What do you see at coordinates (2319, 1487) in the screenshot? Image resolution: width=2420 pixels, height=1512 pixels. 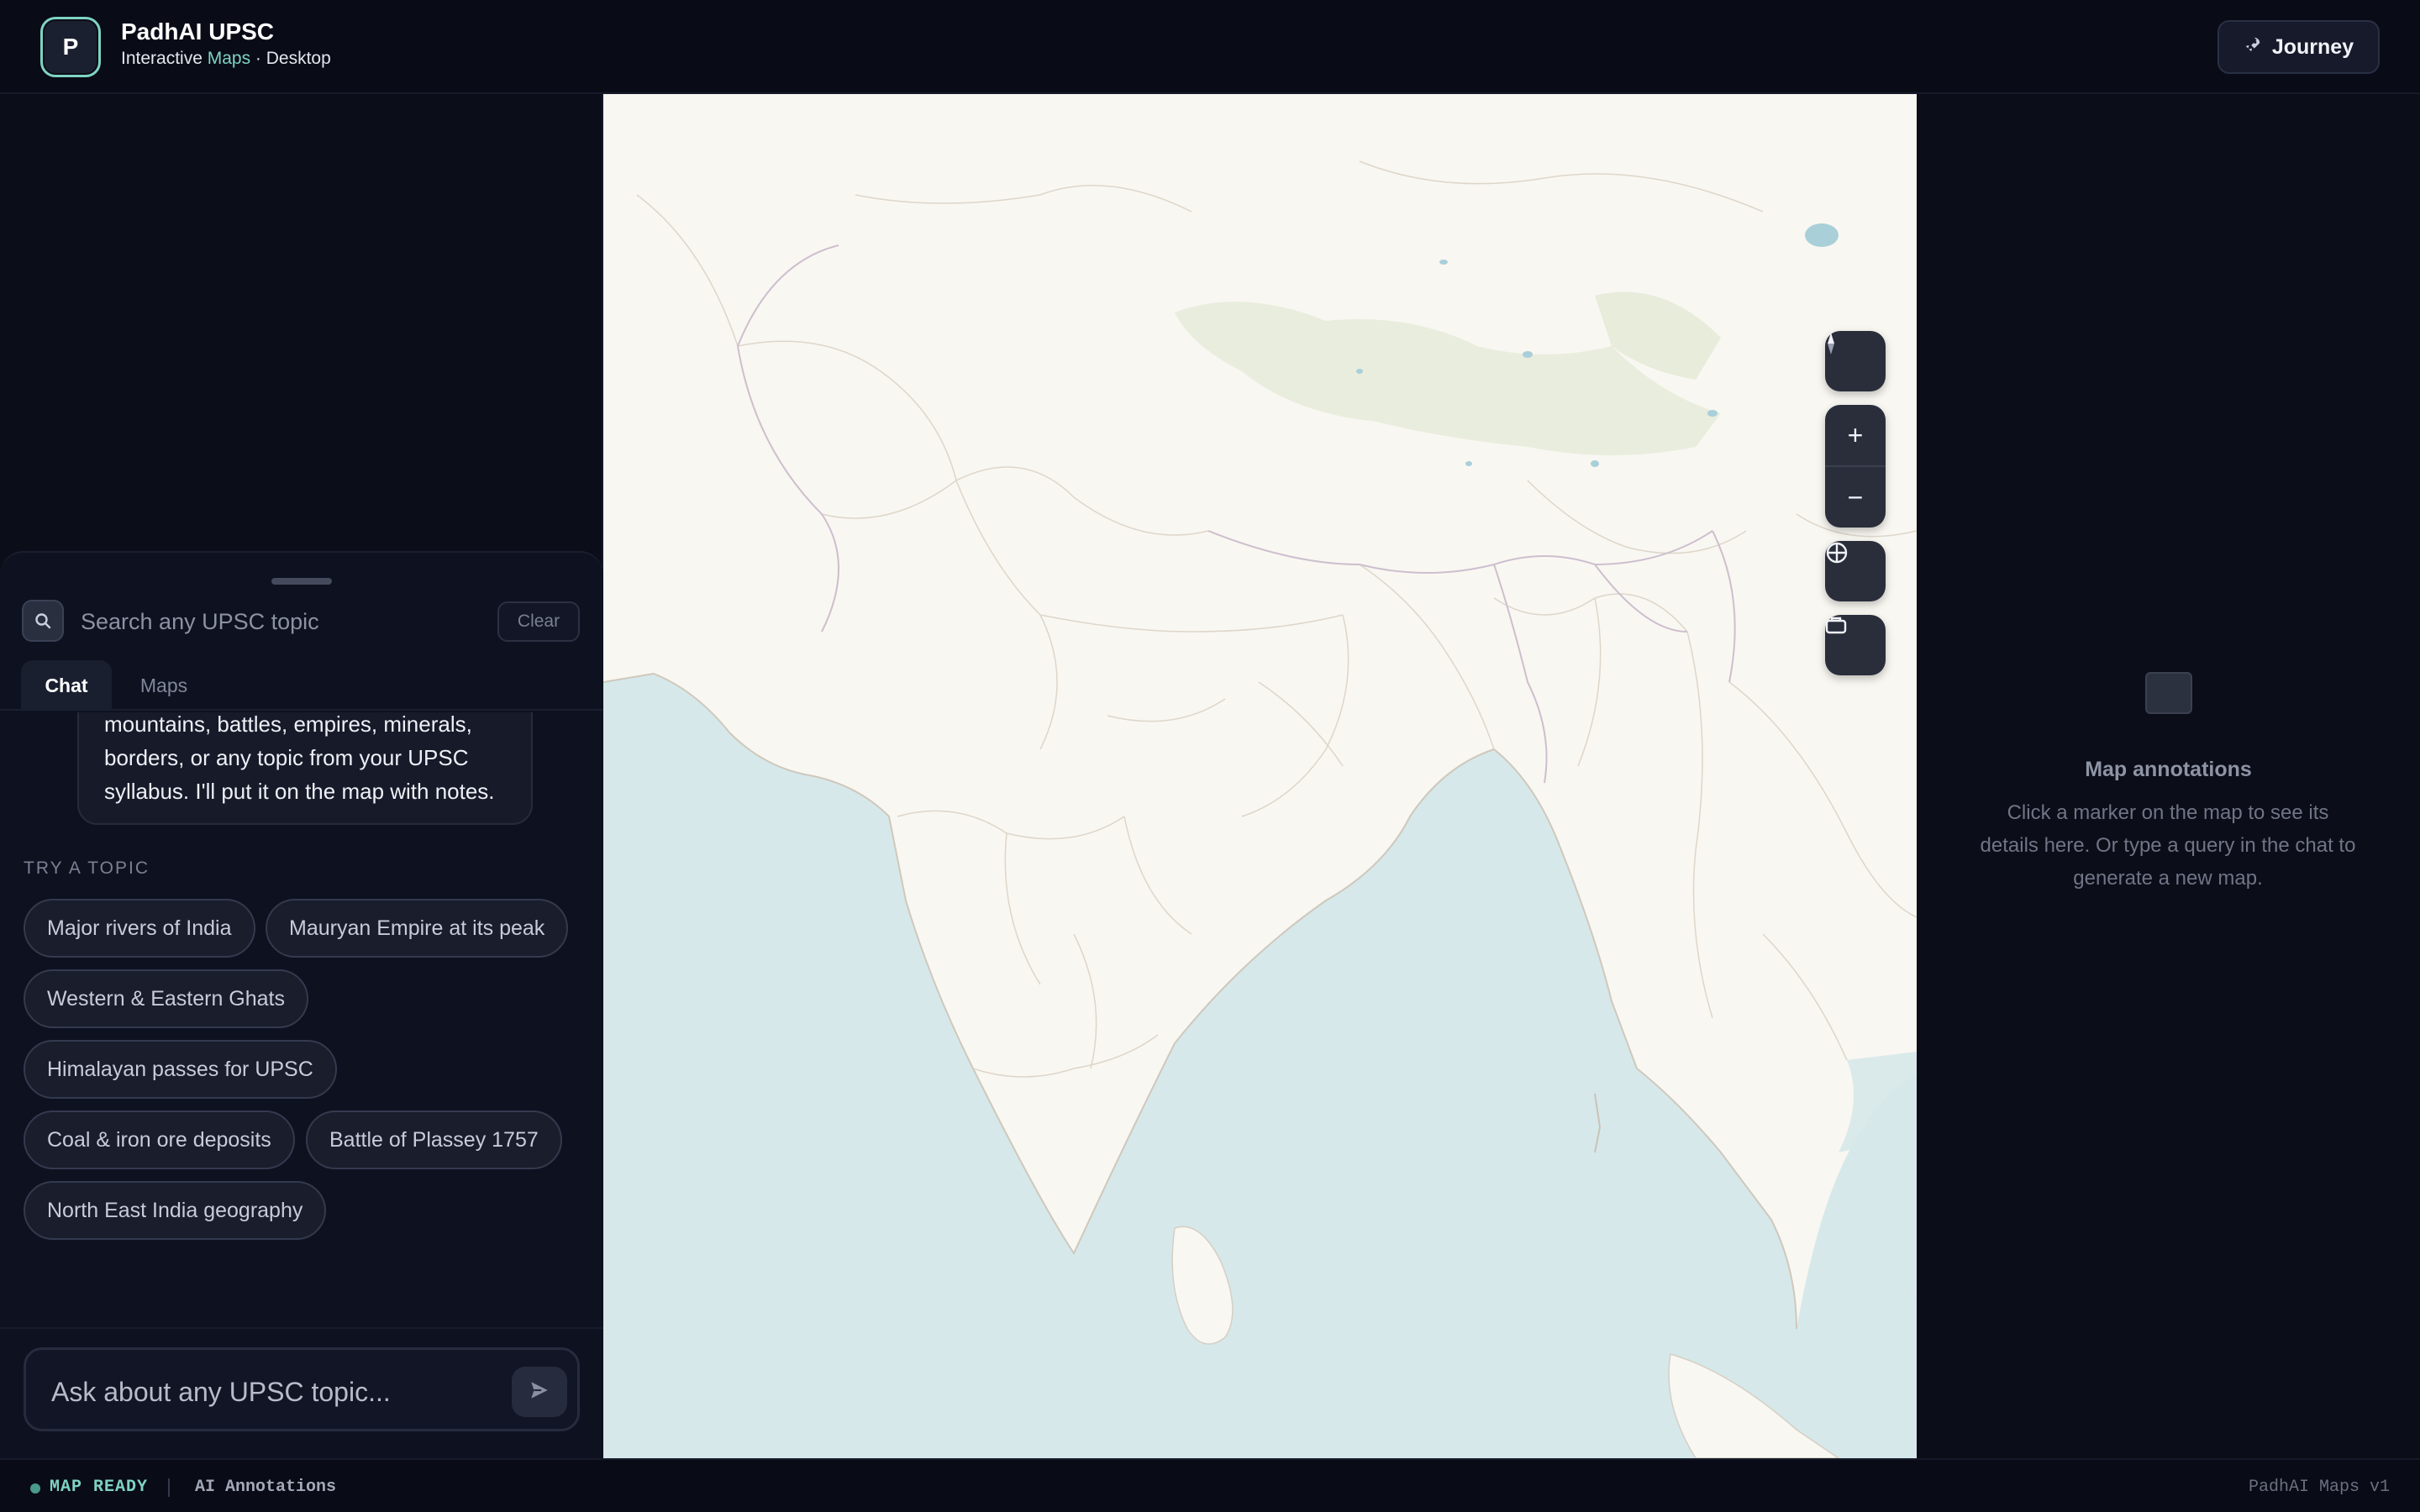 I see `app-version: PadhAI Maps v1` at bounding box center [2319, 1487].